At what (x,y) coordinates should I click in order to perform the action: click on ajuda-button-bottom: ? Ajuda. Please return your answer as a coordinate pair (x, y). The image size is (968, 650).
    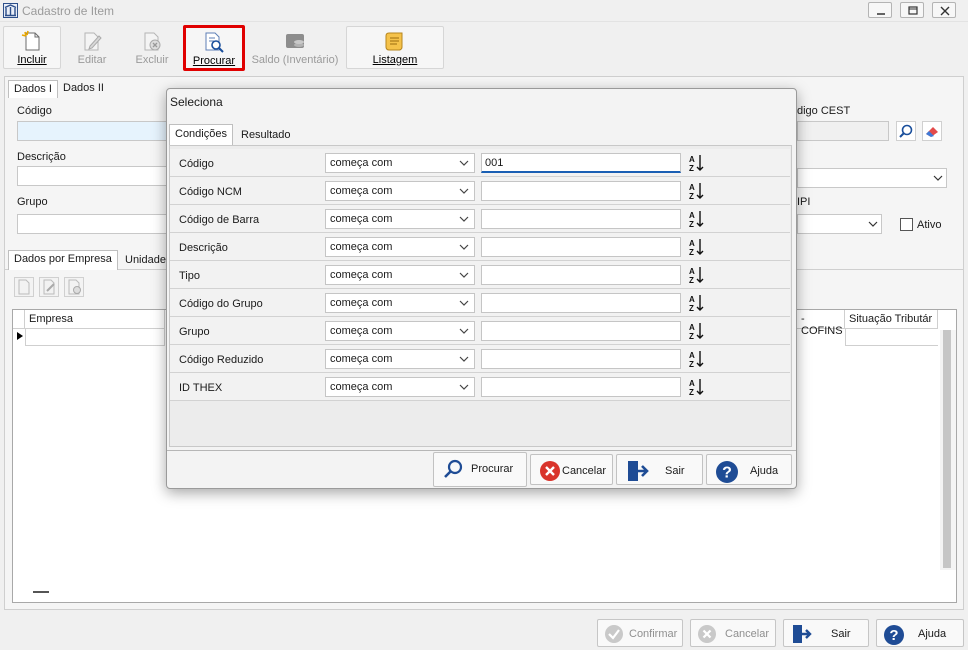
    Looking at the image, I should click on (920, 633).